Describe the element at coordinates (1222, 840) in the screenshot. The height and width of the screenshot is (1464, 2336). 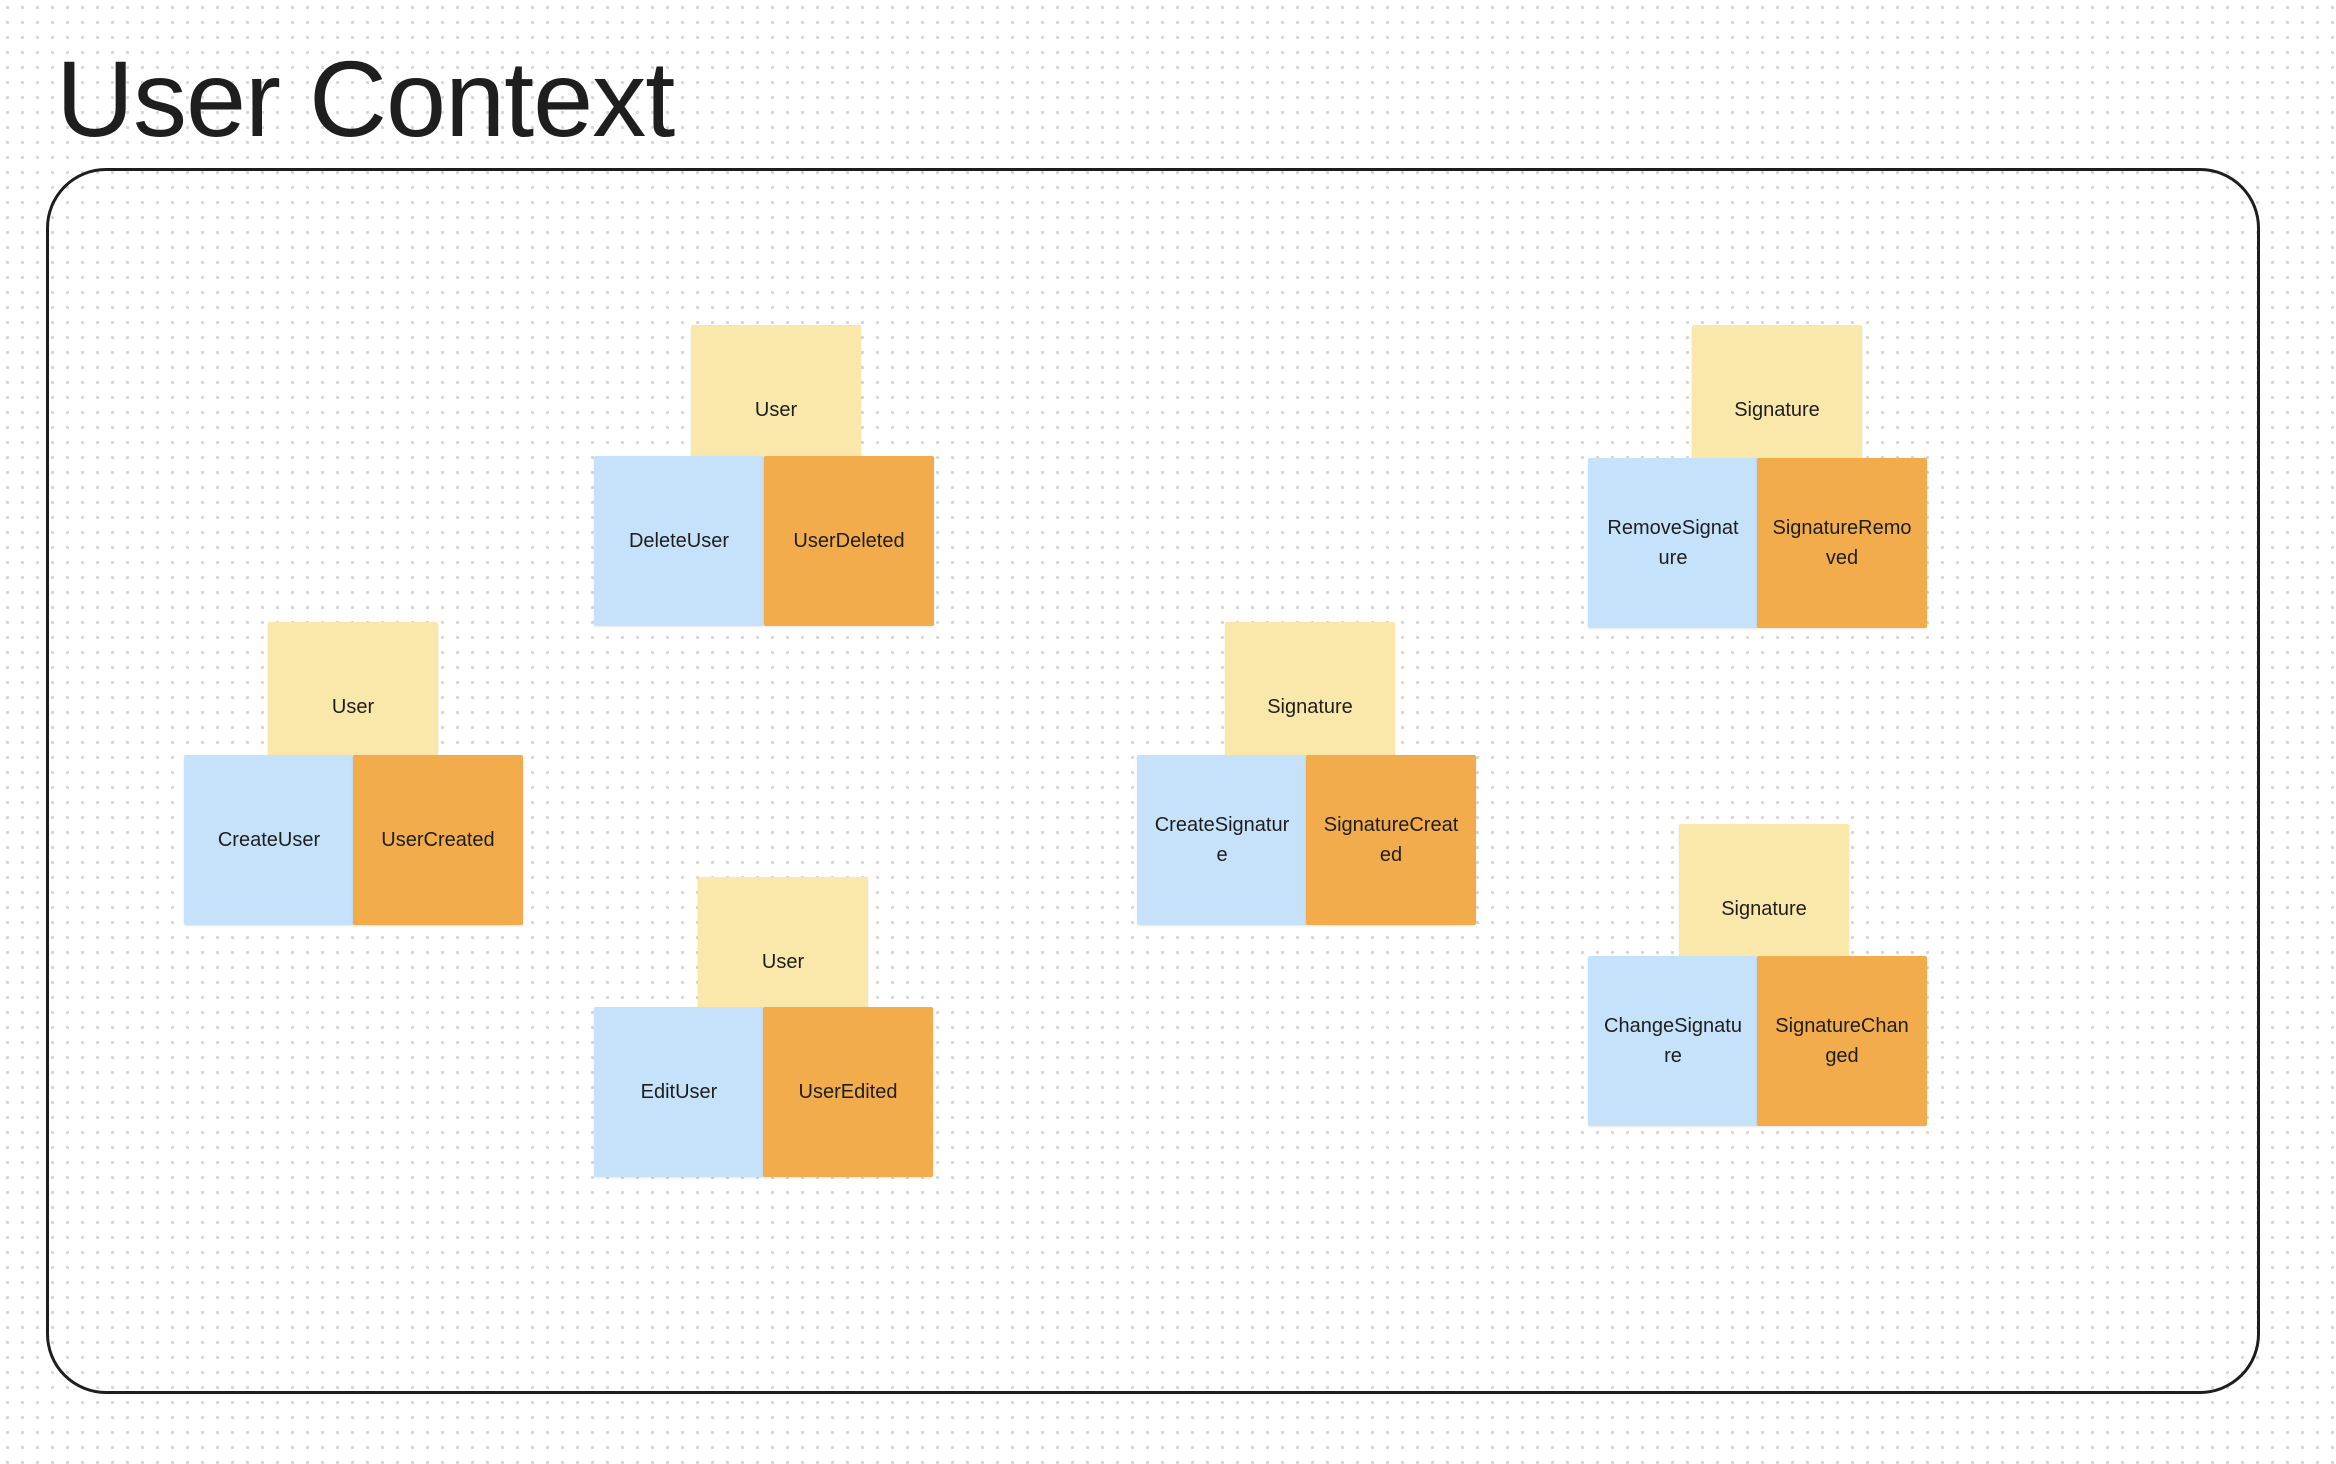
I see `command-sticky-create-signature: CreateSignature` at that location.